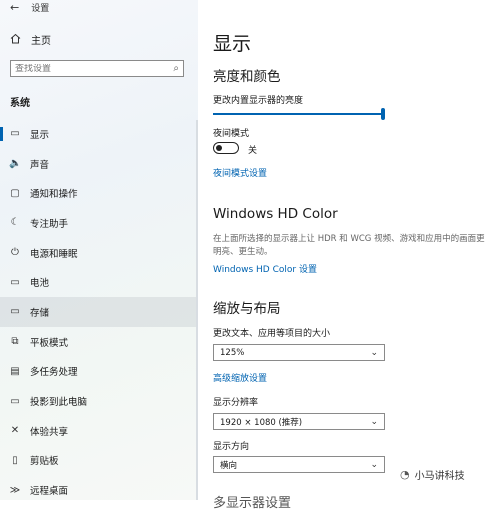  What do you see at coordinates (405, 474) in the screenshot?
I see `wechat-icon: ◔` at bounding box center [405, 474].